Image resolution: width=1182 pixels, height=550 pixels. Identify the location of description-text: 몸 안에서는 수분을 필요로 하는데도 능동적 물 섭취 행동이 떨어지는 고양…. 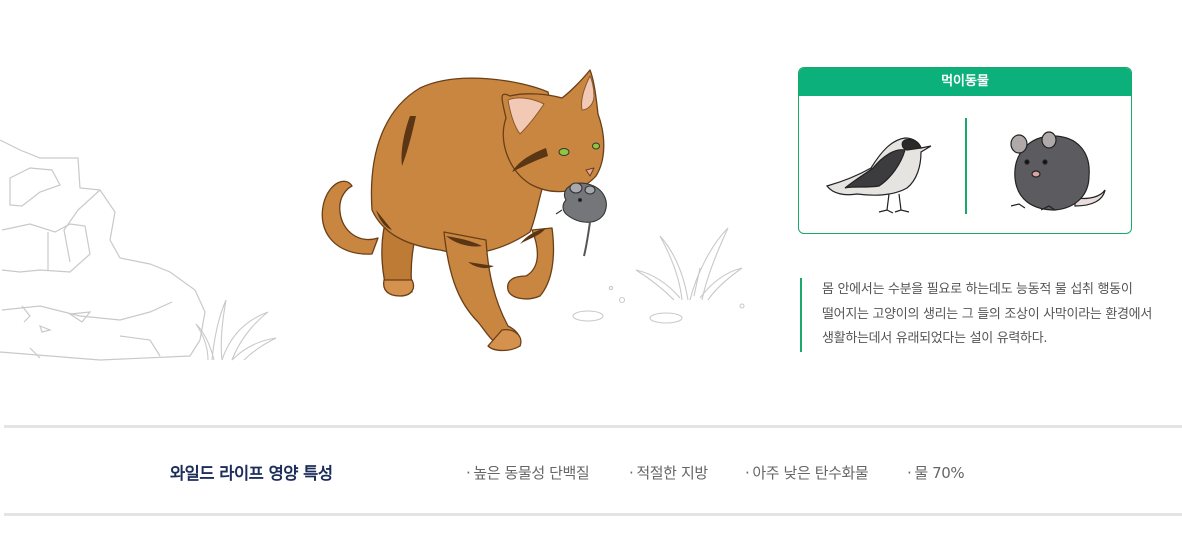
(985, 315).